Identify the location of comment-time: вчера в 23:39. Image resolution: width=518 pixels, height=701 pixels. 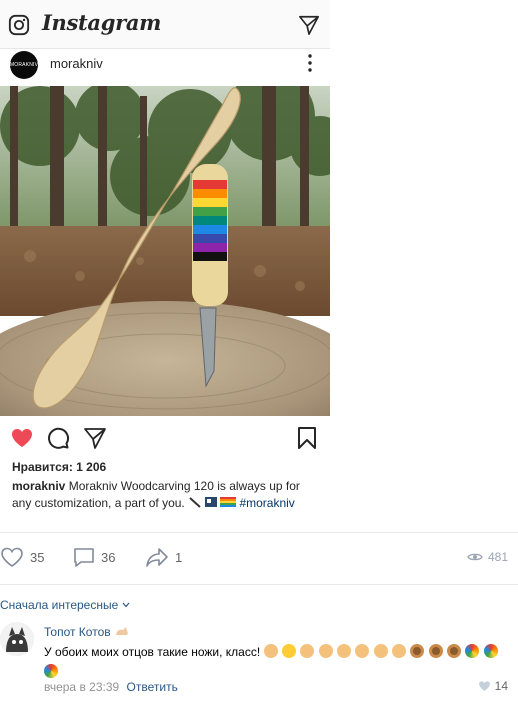
(81, 687).